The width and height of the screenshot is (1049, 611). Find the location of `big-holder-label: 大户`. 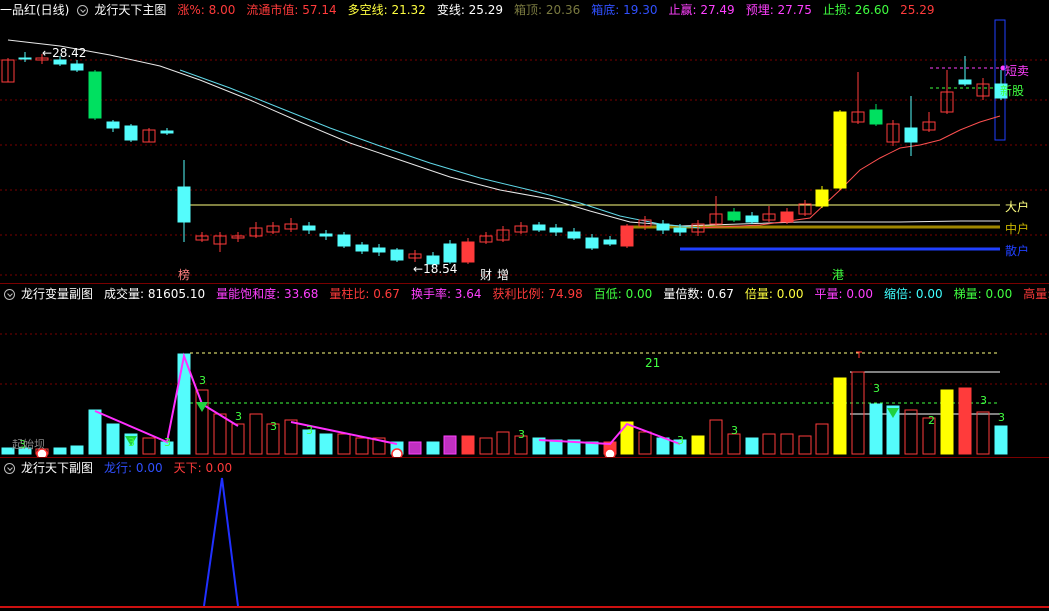

big-holder-label: 大户 is located at coordinates (1017, 207).